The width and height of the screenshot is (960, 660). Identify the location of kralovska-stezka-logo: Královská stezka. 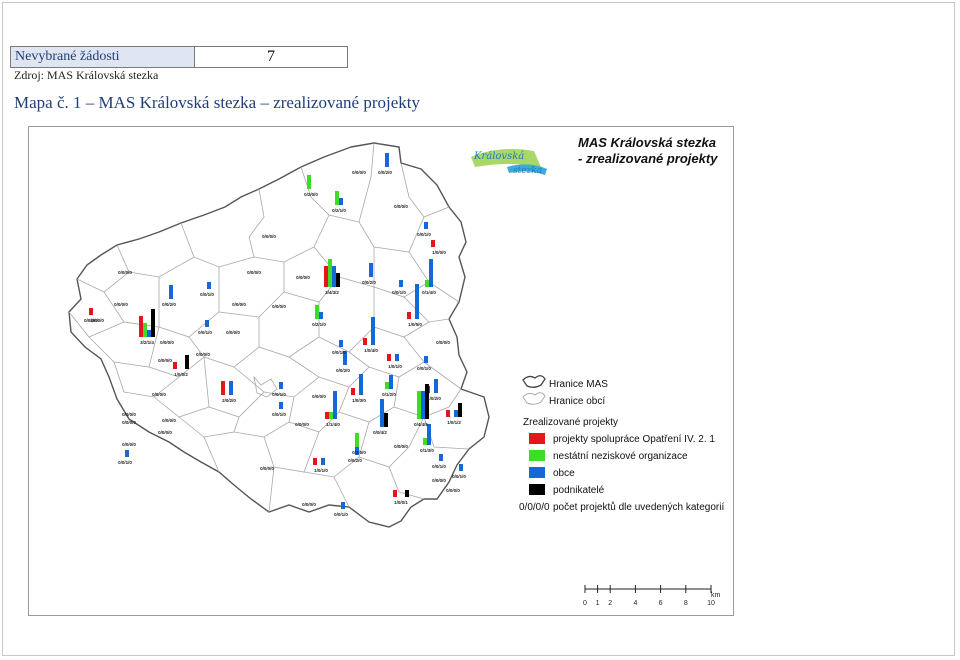
(509, 162).